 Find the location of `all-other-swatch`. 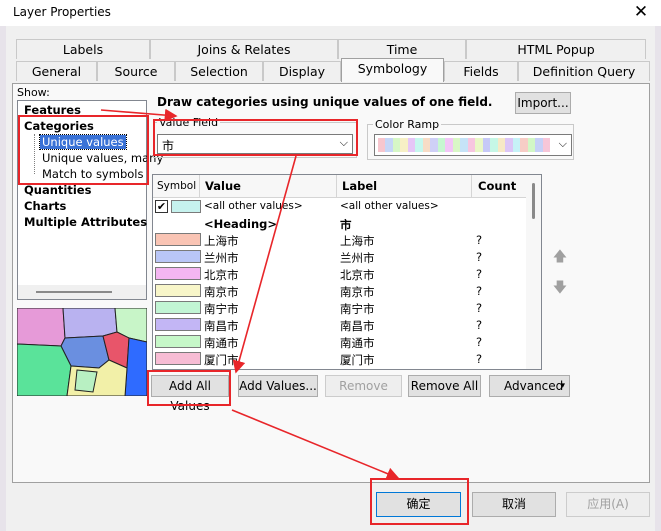

all-other-swatch is located at coordinates (186, 206).